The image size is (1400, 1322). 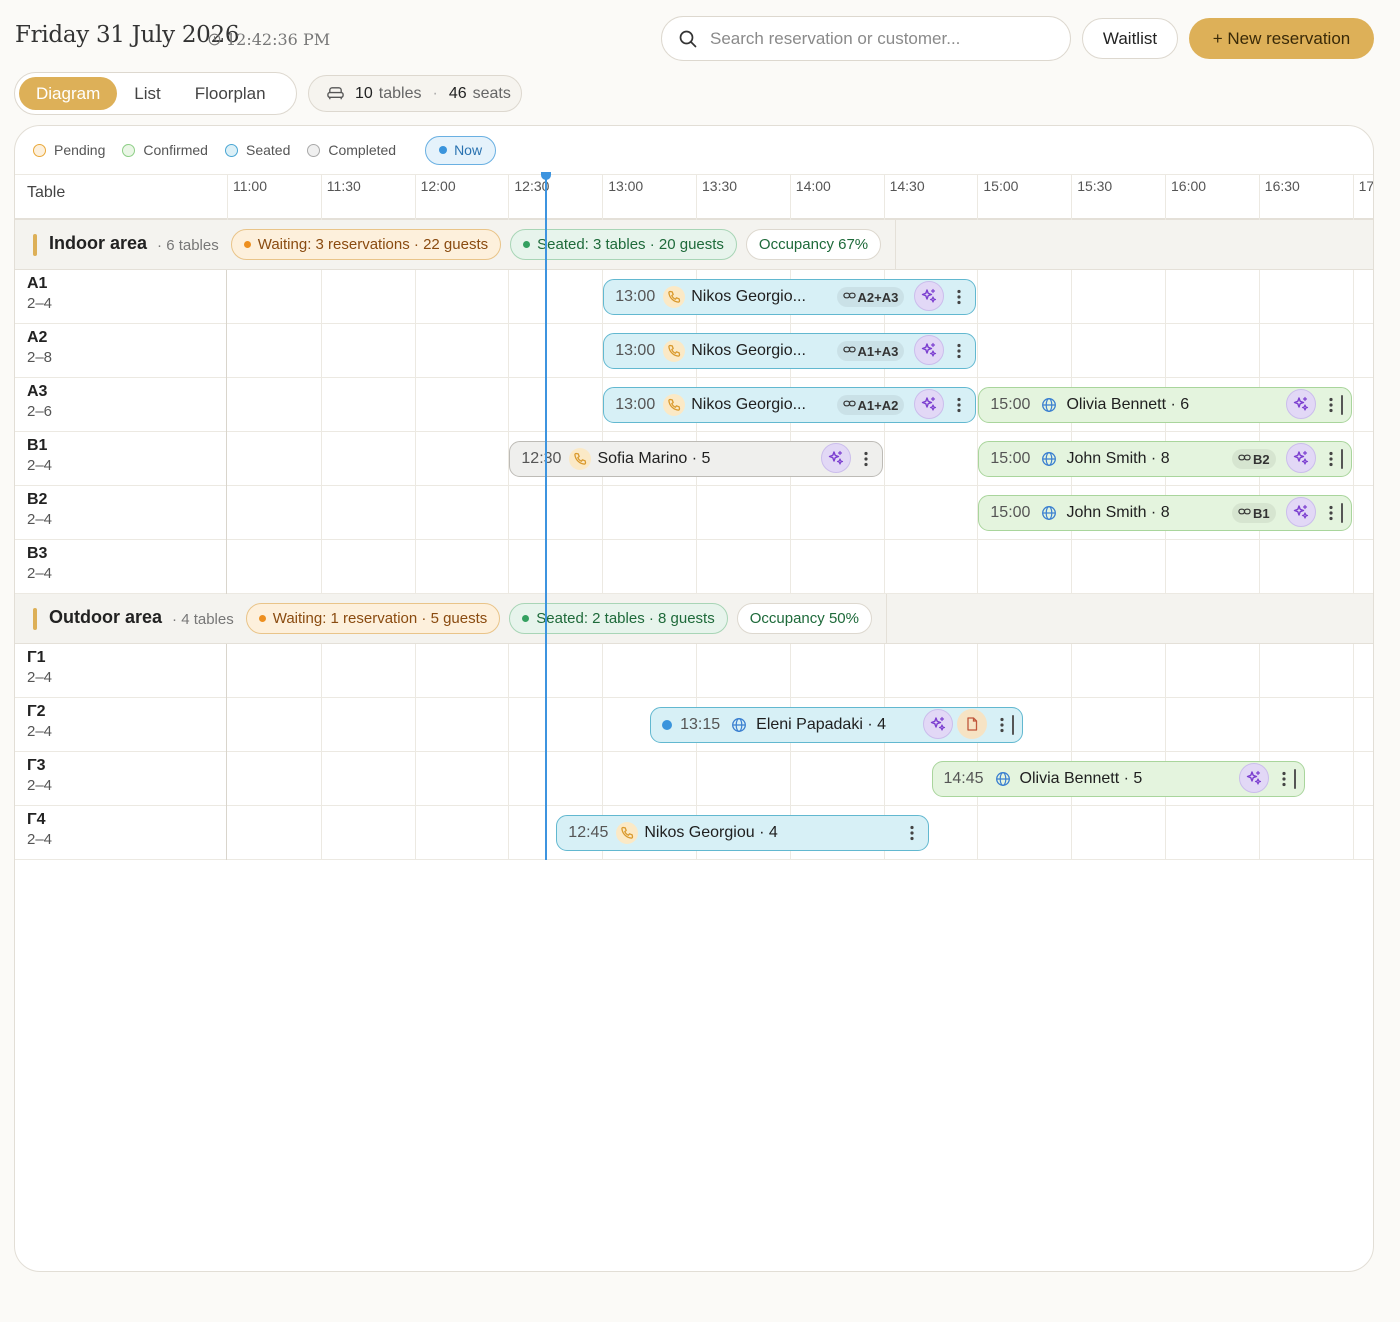 I want to click on reservation-block: 12:30 Sofia Marino · 5, so click(x=696, y=459).